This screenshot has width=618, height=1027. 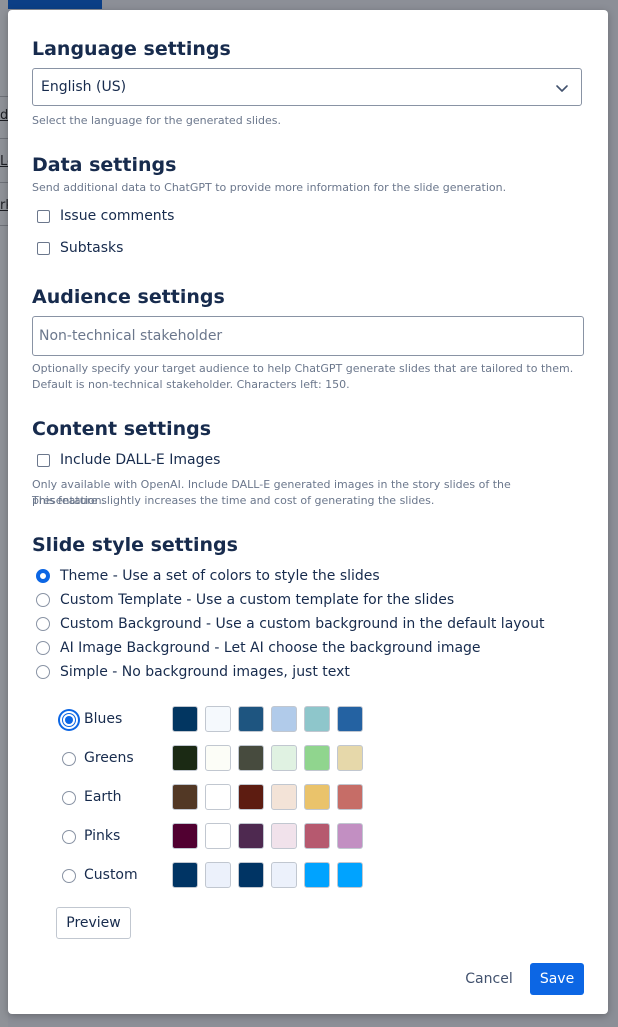 What do you see at coordinates (93, 923) in the screenshot?
I see `preview-button: Preview` at bounding box center [93, 923].